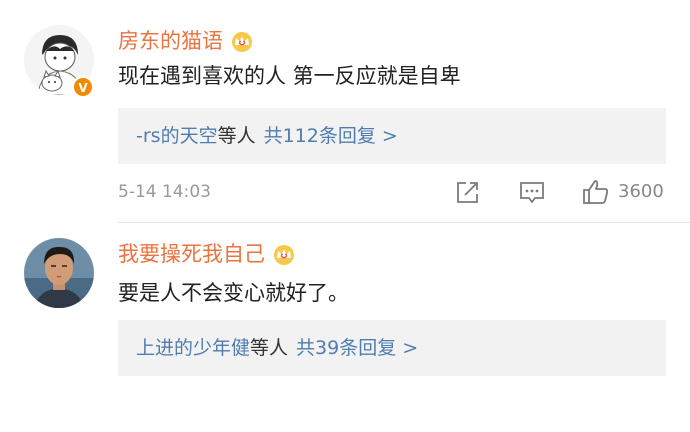 The height and width of the screenshot is (432, 690). I want to click on avatar, so click(59, 273).